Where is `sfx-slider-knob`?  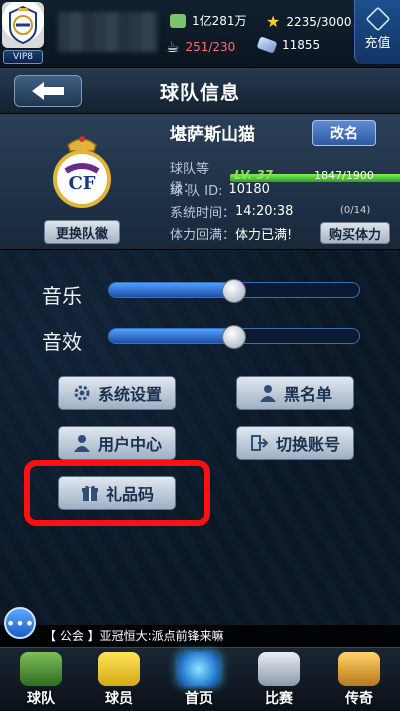 sfx-slider-knob is located at coordinates (234, 337).